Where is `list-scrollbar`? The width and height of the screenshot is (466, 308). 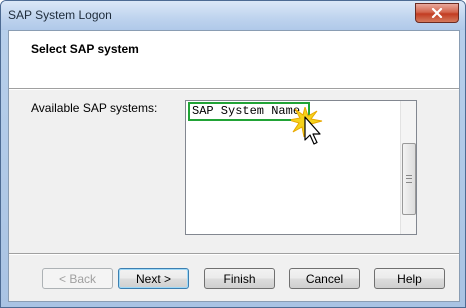 list-scrollbar is located at coordinates (408, 167).